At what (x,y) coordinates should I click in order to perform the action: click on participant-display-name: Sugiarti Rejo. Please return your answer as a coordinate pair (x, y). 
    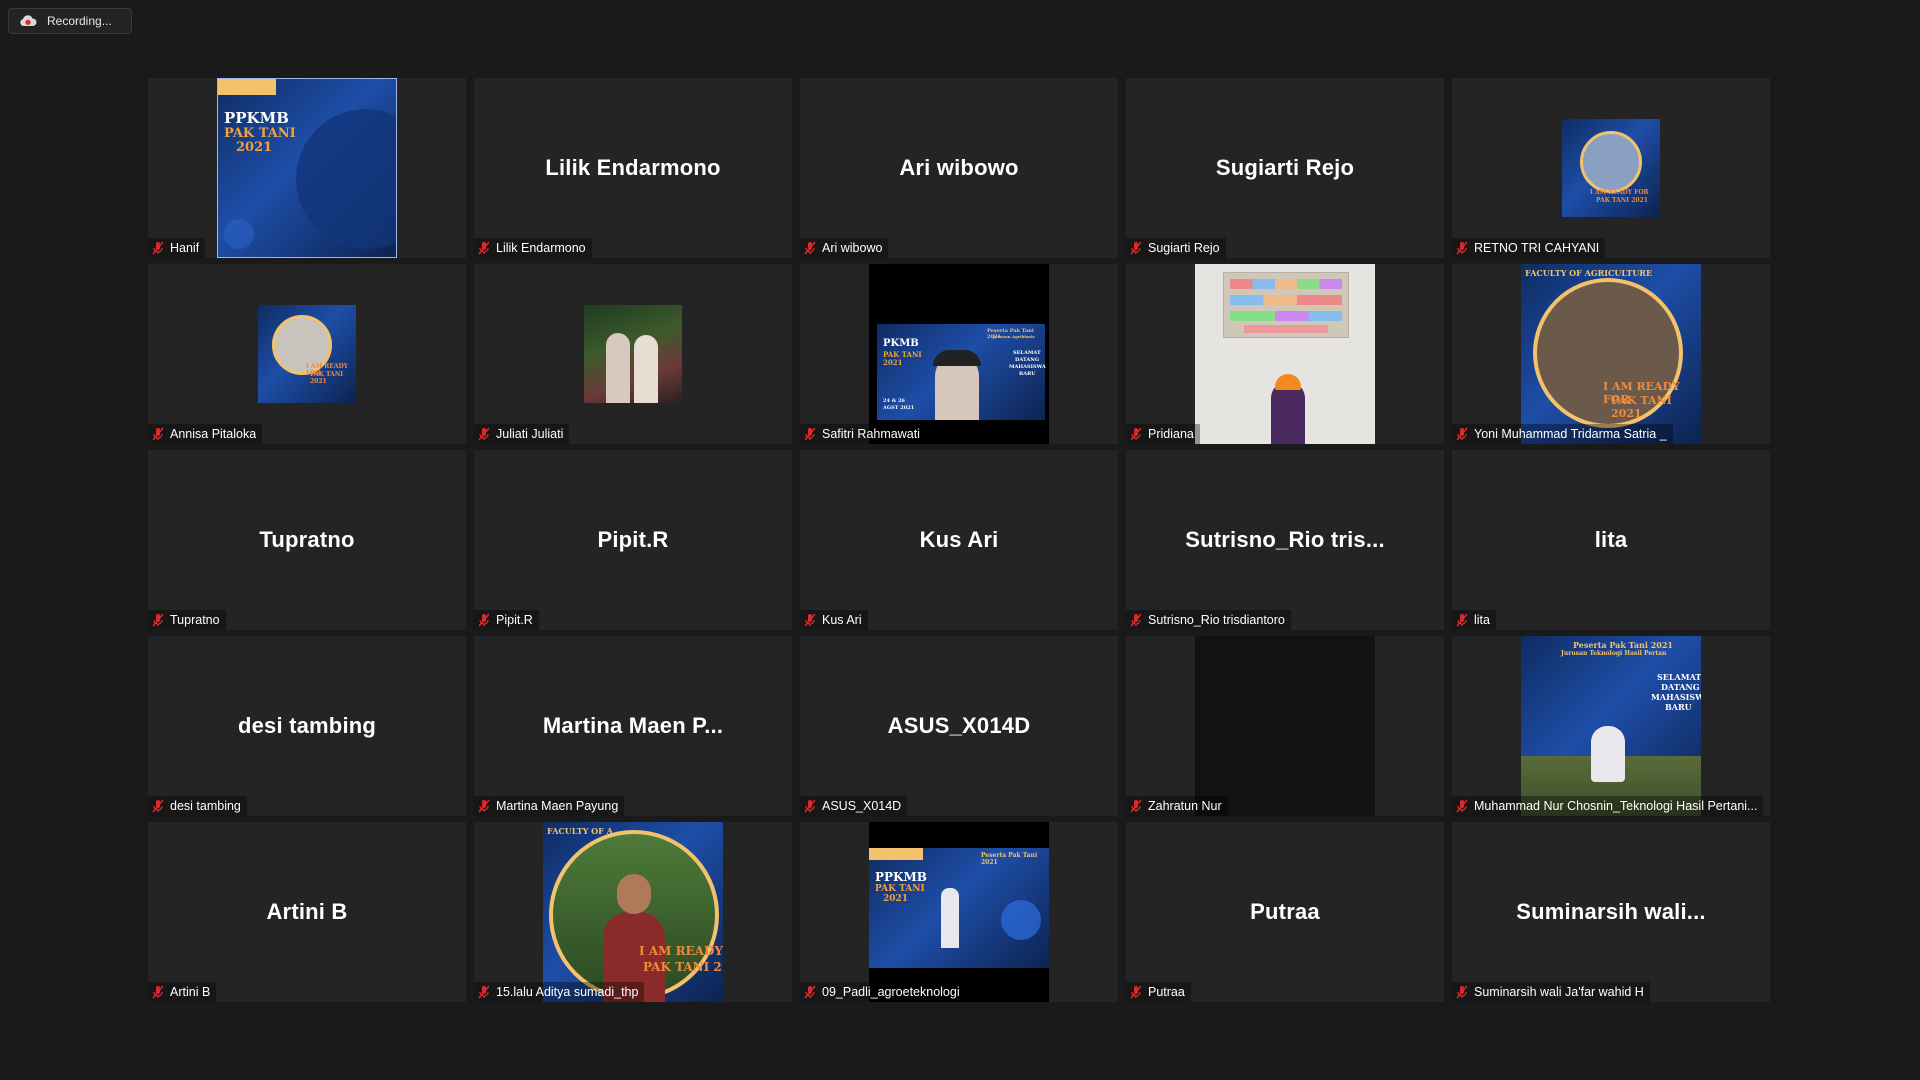
    Looking at the image, I should click on (1285, 167).